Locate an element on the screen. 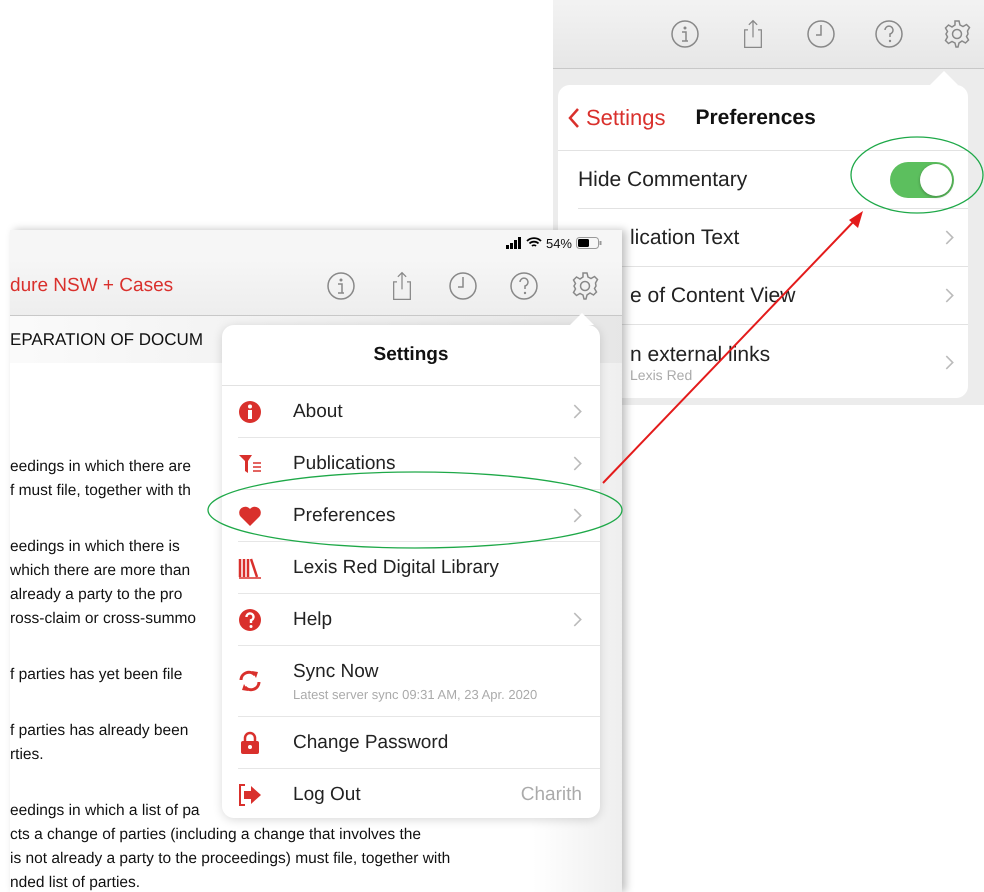 Image resolution: width=984 pixels, height=892 pixels. body-text-line: cts a change of parties (including a change that involves the is located at coordinates (216, 835).